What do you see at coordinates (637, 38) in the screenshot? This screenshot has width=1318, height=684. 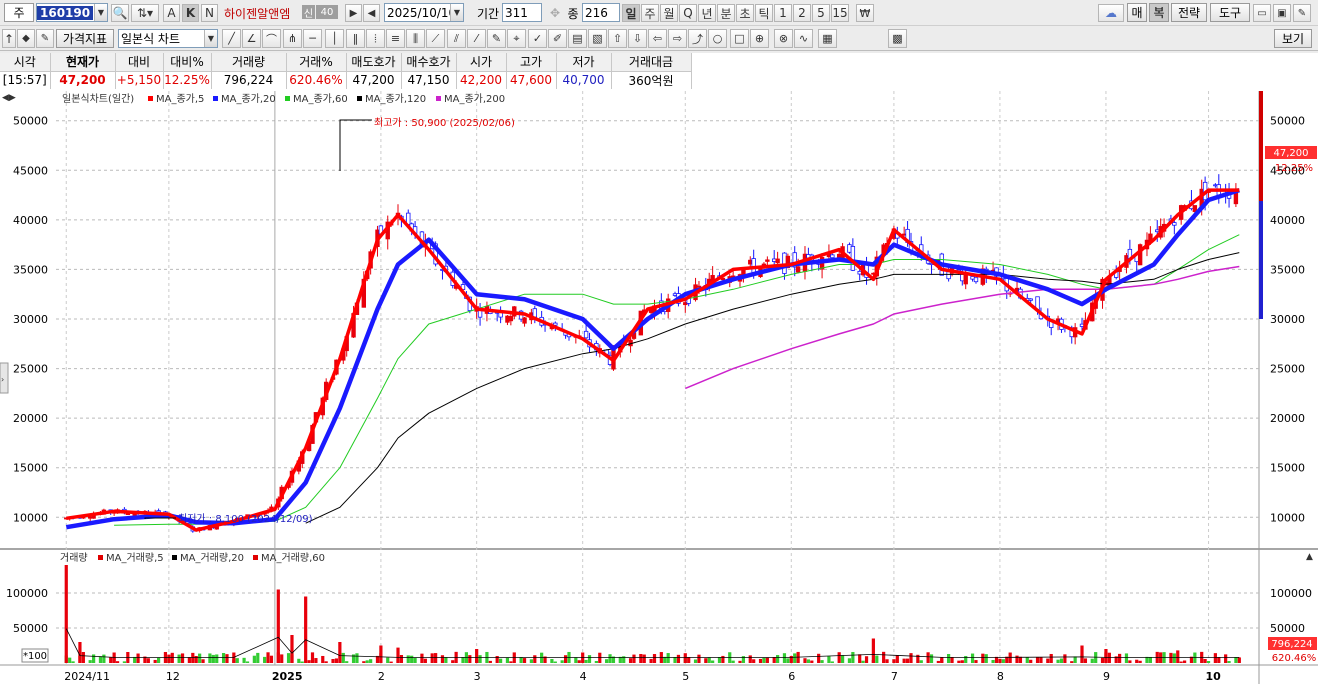 I see `drawing-tool-icon: ⇩` at bounding box center [637, 38].